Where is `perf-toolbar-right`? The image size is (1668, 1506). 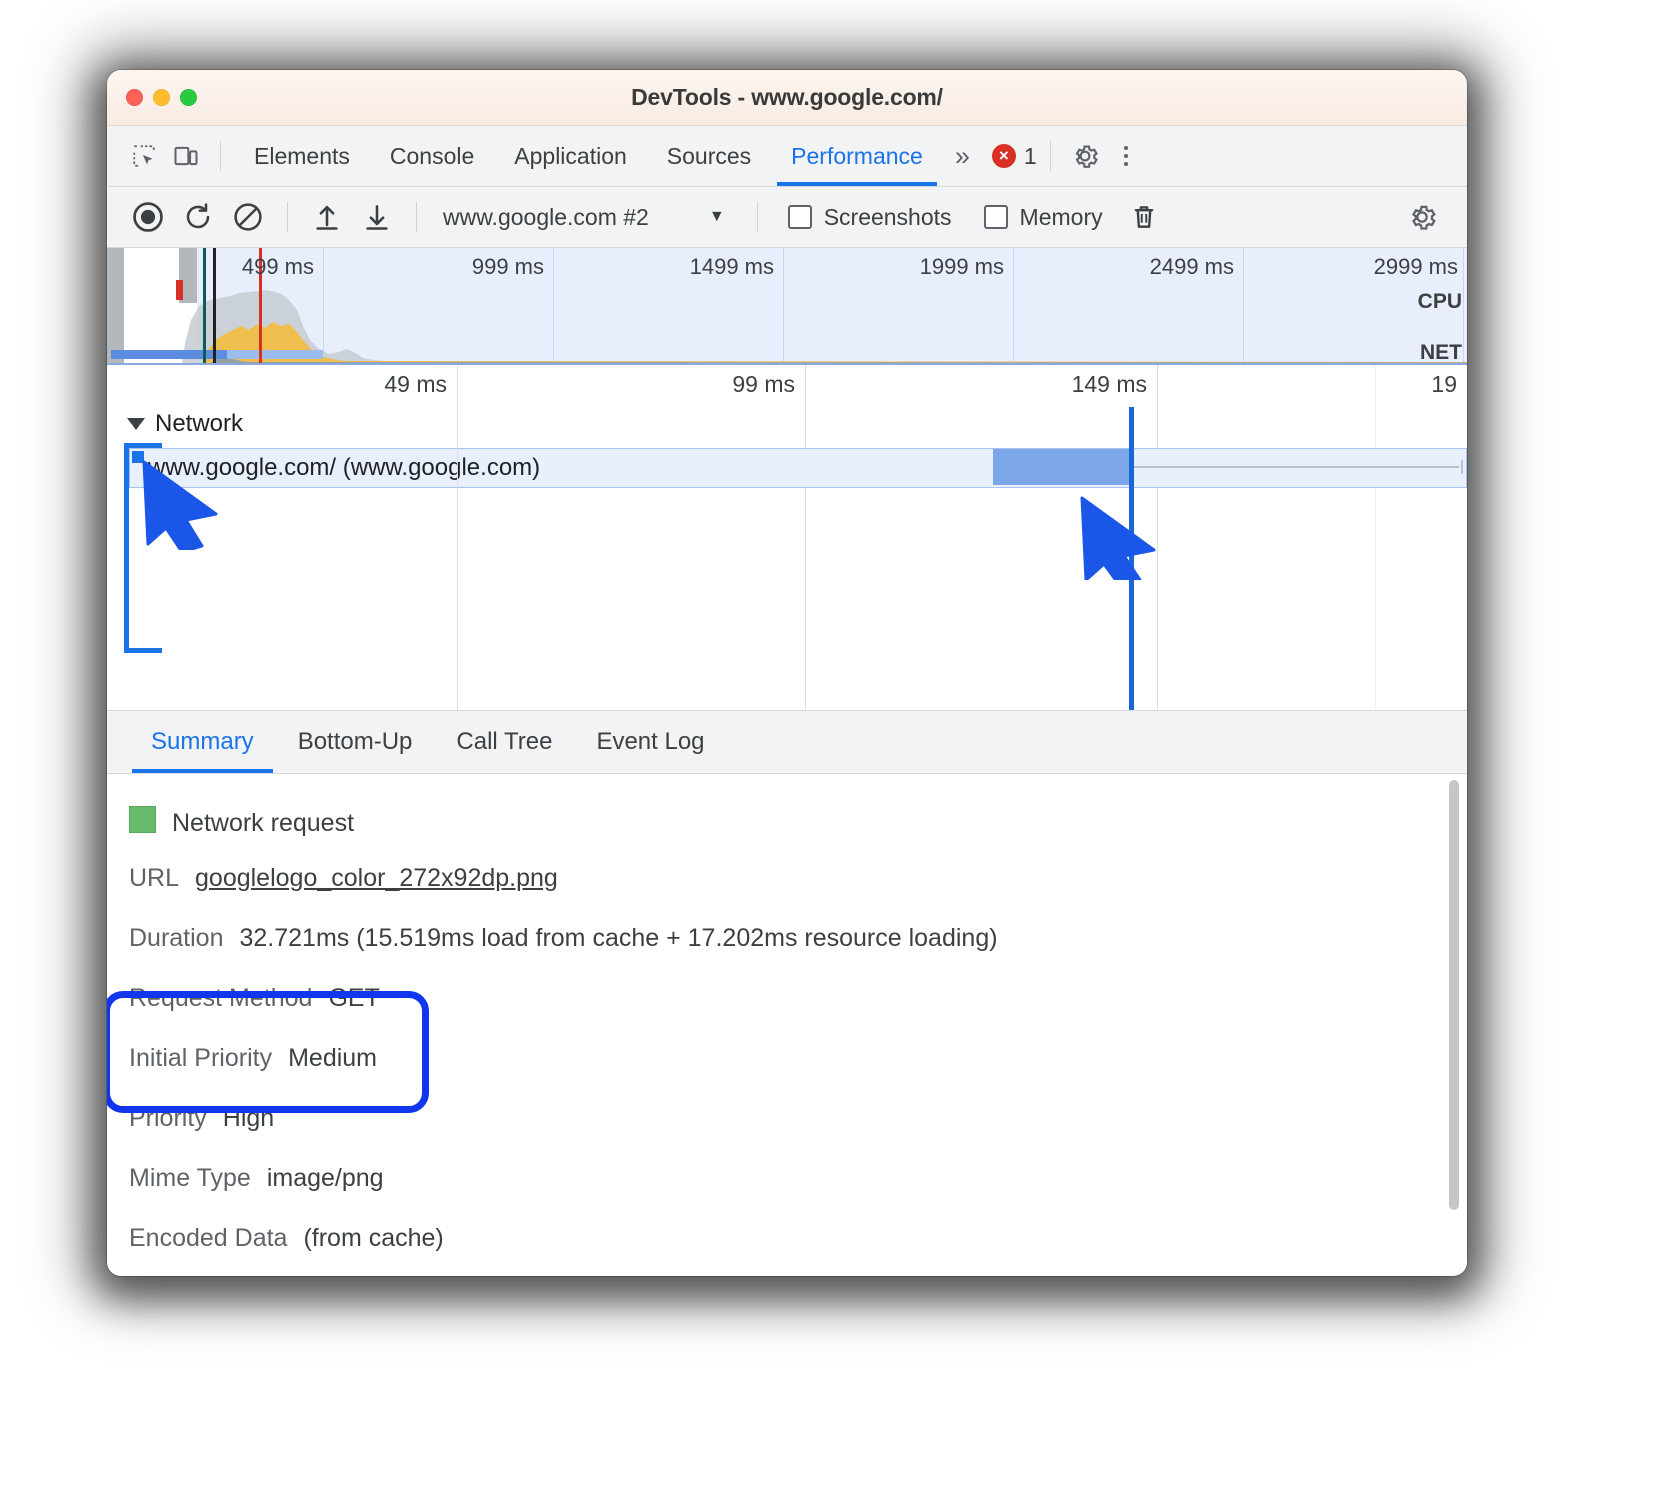
perf-toolbar-right is located at coordinates (1433, 217).